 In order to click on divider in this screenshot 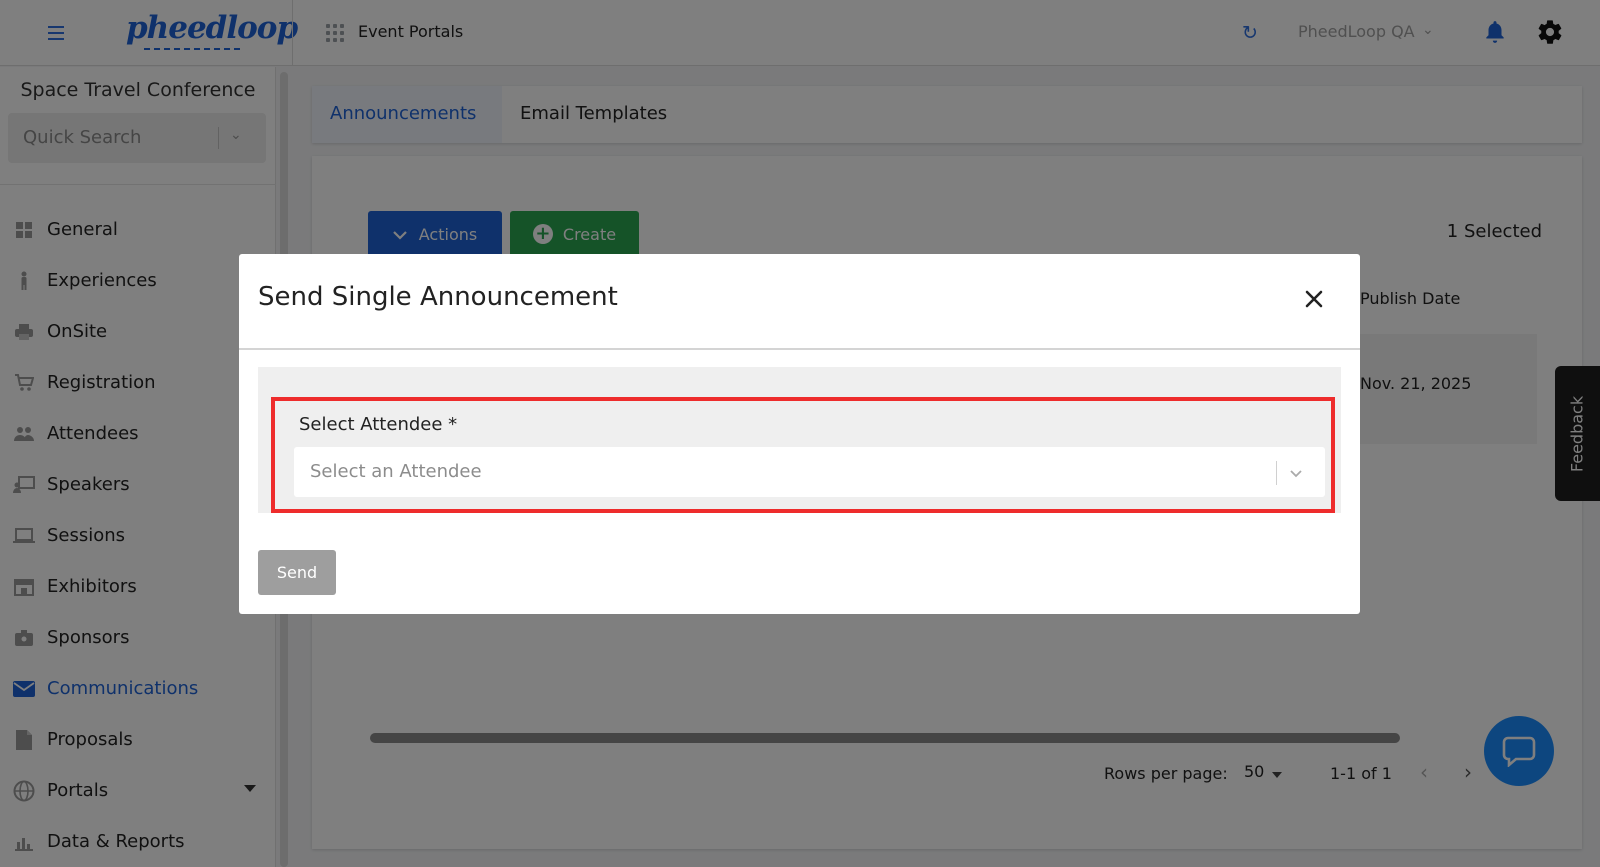, I will do `click(799, 349)`.